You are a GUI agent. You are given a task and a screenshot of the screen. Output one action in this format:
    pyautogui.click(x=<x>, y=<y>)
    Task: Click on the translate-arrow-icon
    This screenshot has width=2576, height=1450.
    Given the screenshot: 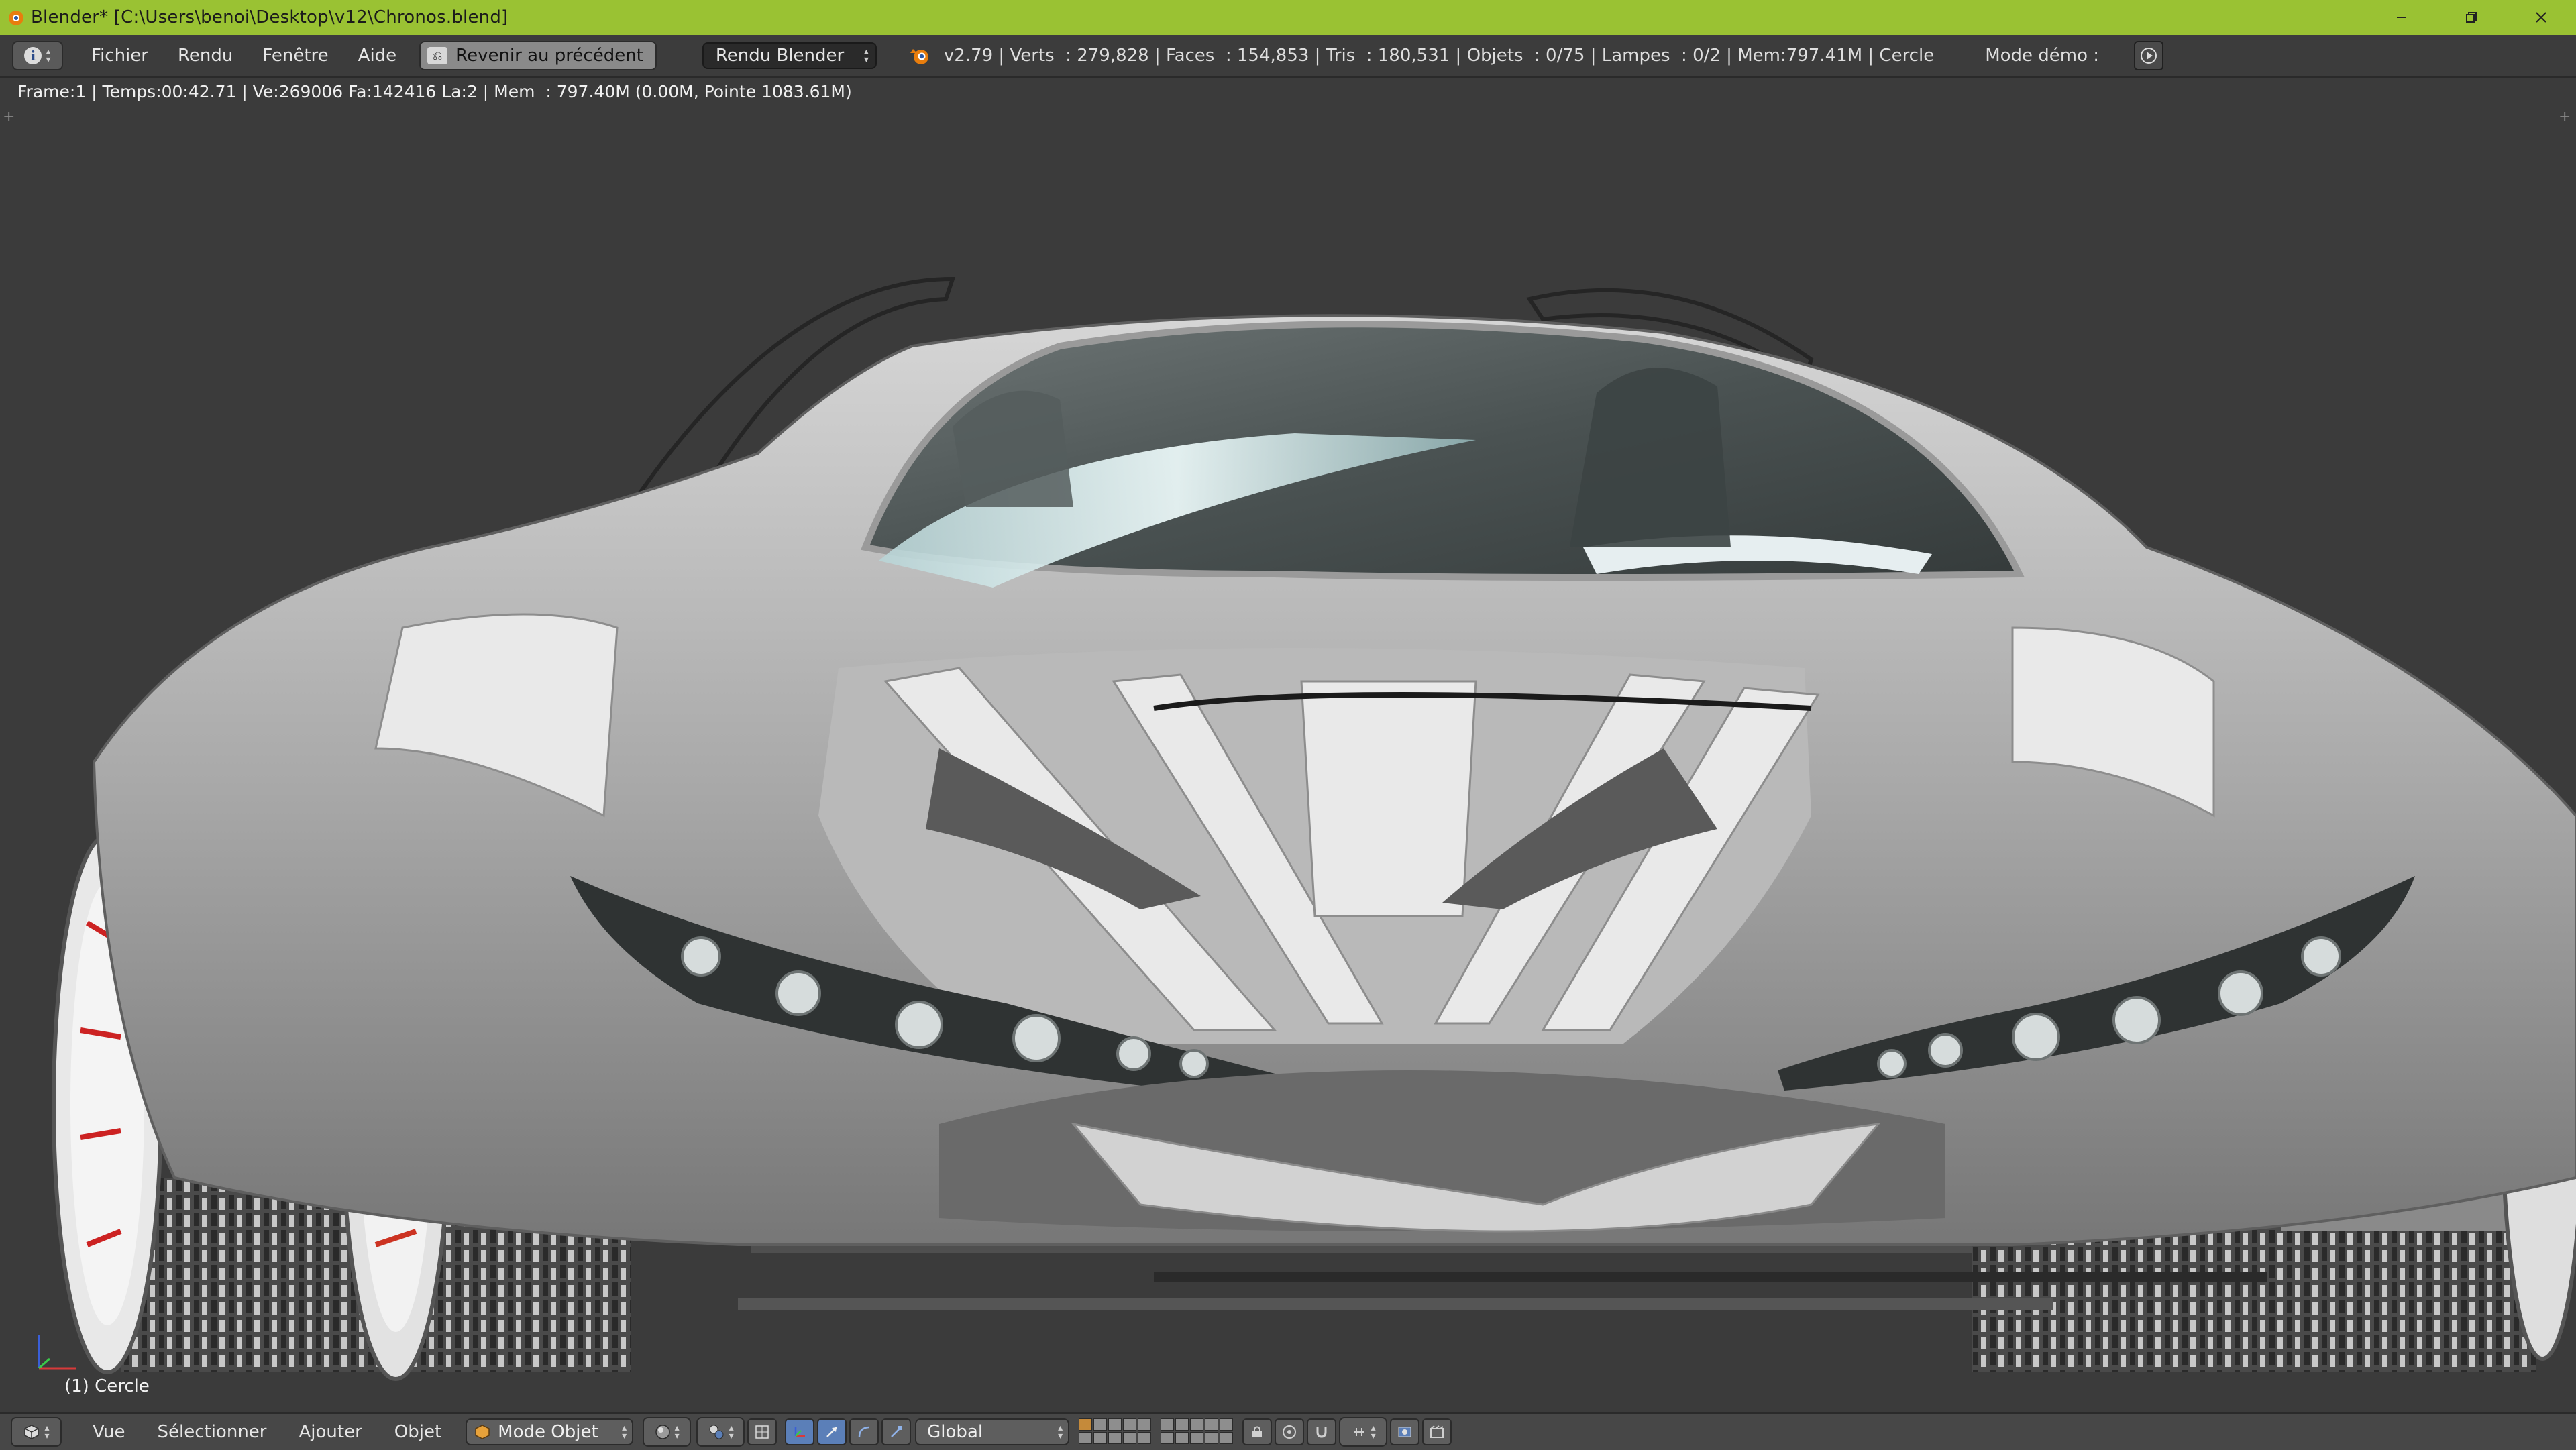 What is the action you would take?
    pyautogui.click(x=832, y=1432)
    